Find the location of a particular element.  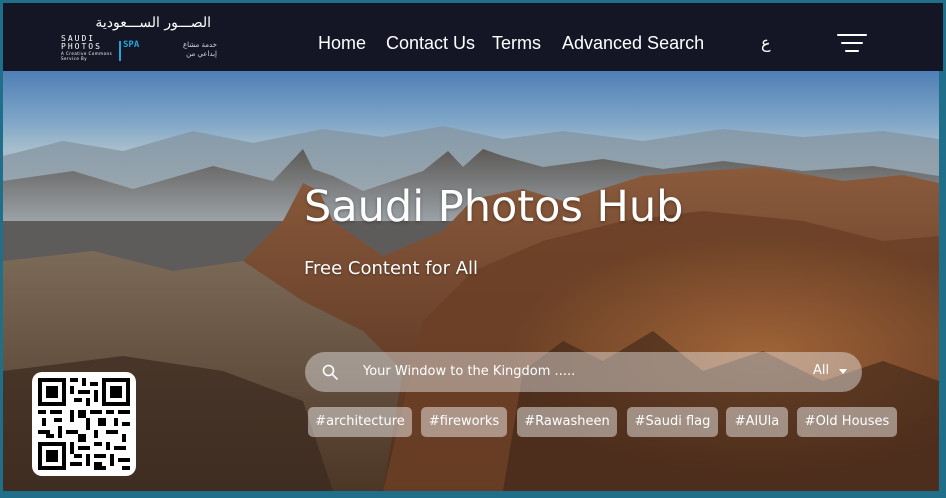

search-bar: Your Window to the Kingdom ..... All is located at coordinates (583, 372).